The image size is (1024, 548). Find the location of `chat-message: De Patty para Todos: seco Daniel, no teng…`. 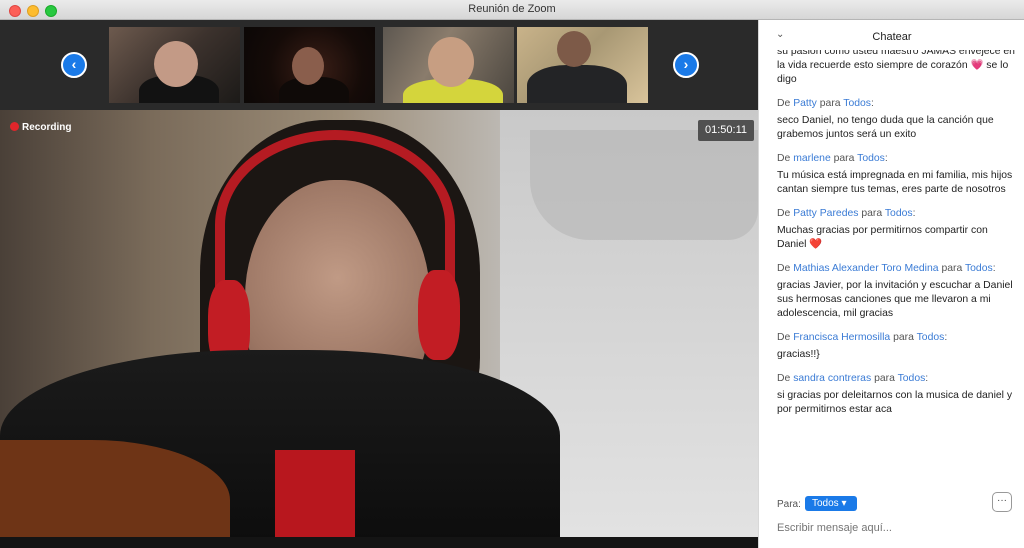

chat-message: De Patty para Todos: seco Daniel, no teng… is located at coordinates (897, 119).